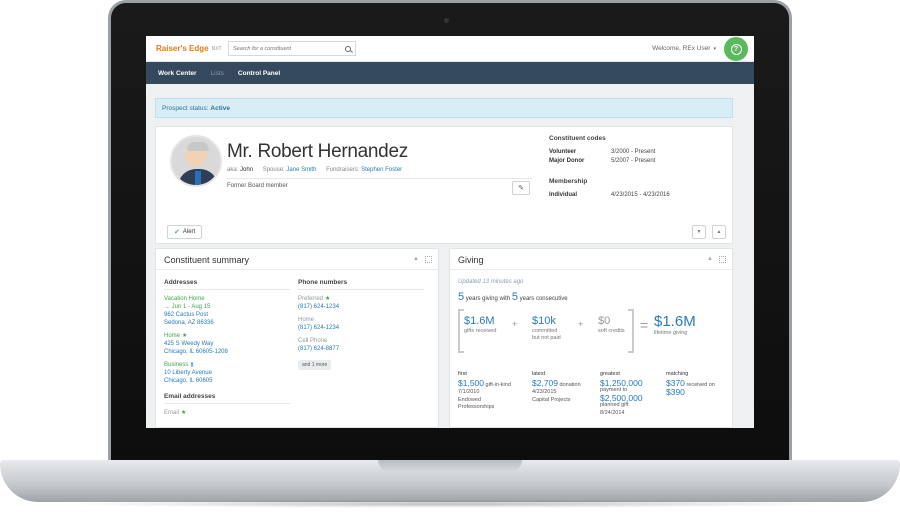  Describe the element at coordinates (177, 73) in the screenshot. I see `nav-item-work-center: Work Center` at that location.